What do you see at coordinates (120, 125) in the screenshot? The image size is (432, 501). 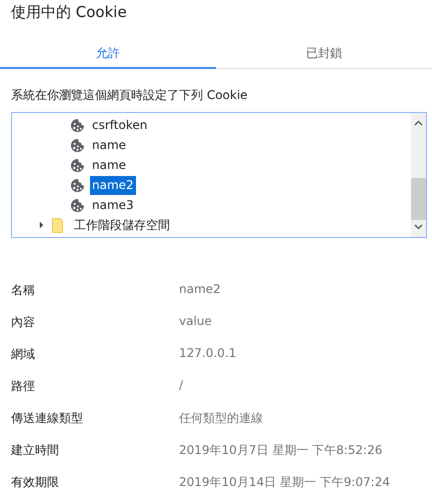 I see `cookie-item: csrftoken` at bounding box center [120, 125].